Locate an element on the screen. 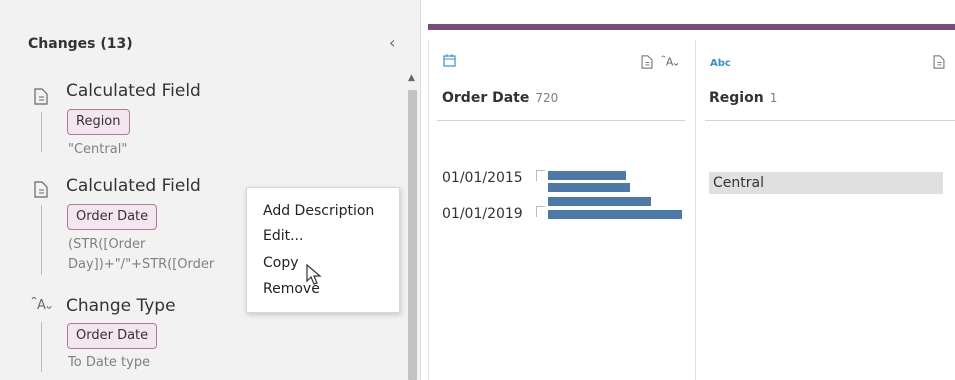 This screenshot has width=955, height=380. change-detail: To Date type is located at coordinates (109, 362).